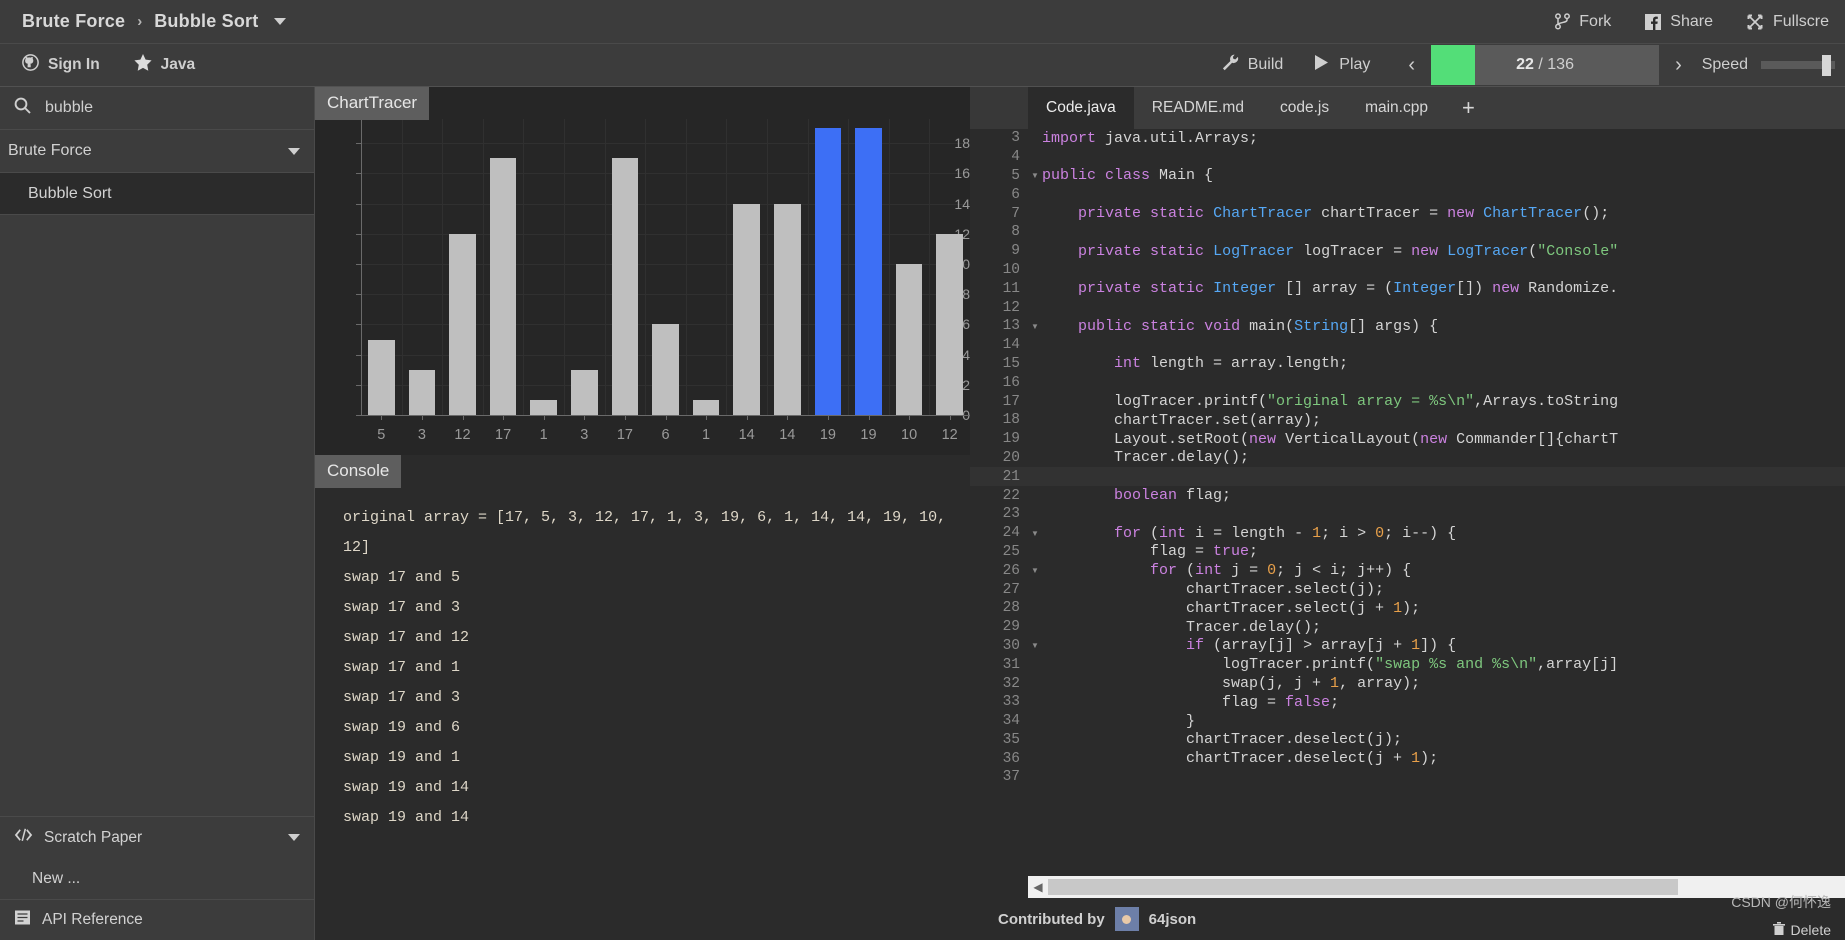  I want to click on step-progress: 22 / 136, so click(1545, 65).